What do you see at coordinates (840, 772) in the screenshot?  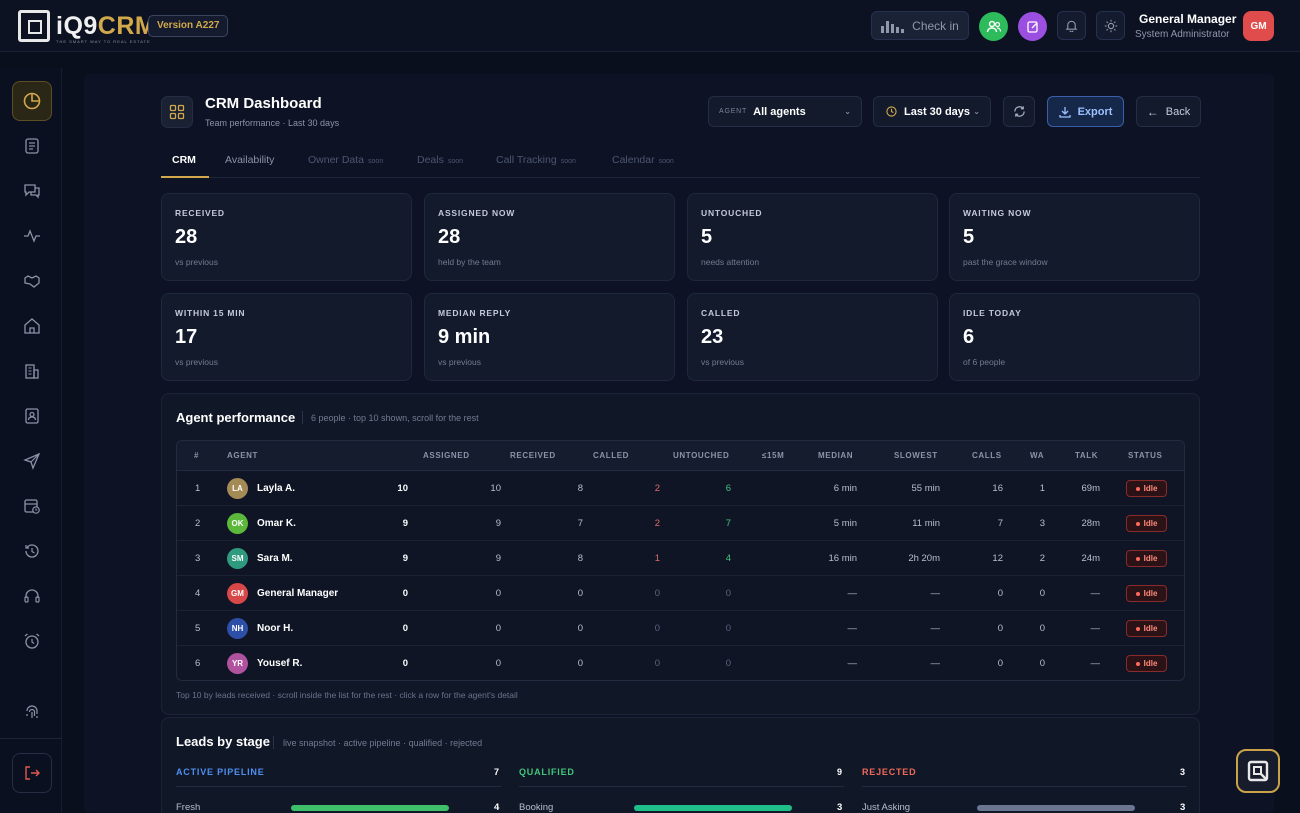 I see `stage-group-count: 9` at bounding box center [840, 772].